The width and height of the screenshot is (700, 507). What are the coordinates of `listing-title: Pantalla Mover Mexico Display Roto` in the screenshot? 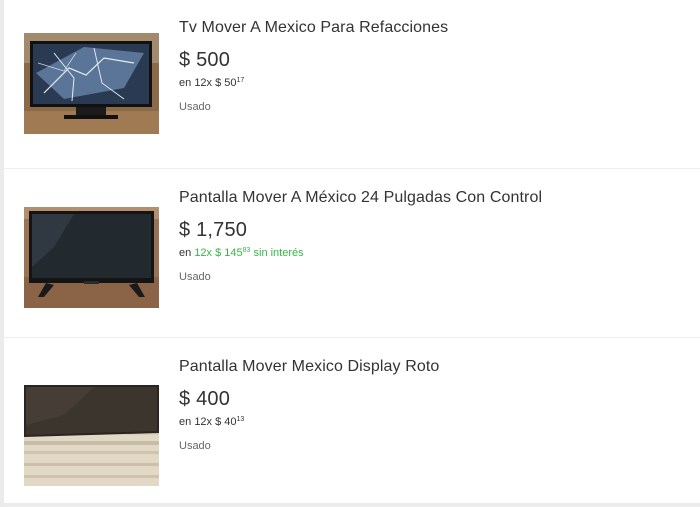 It's located at (434, 367).